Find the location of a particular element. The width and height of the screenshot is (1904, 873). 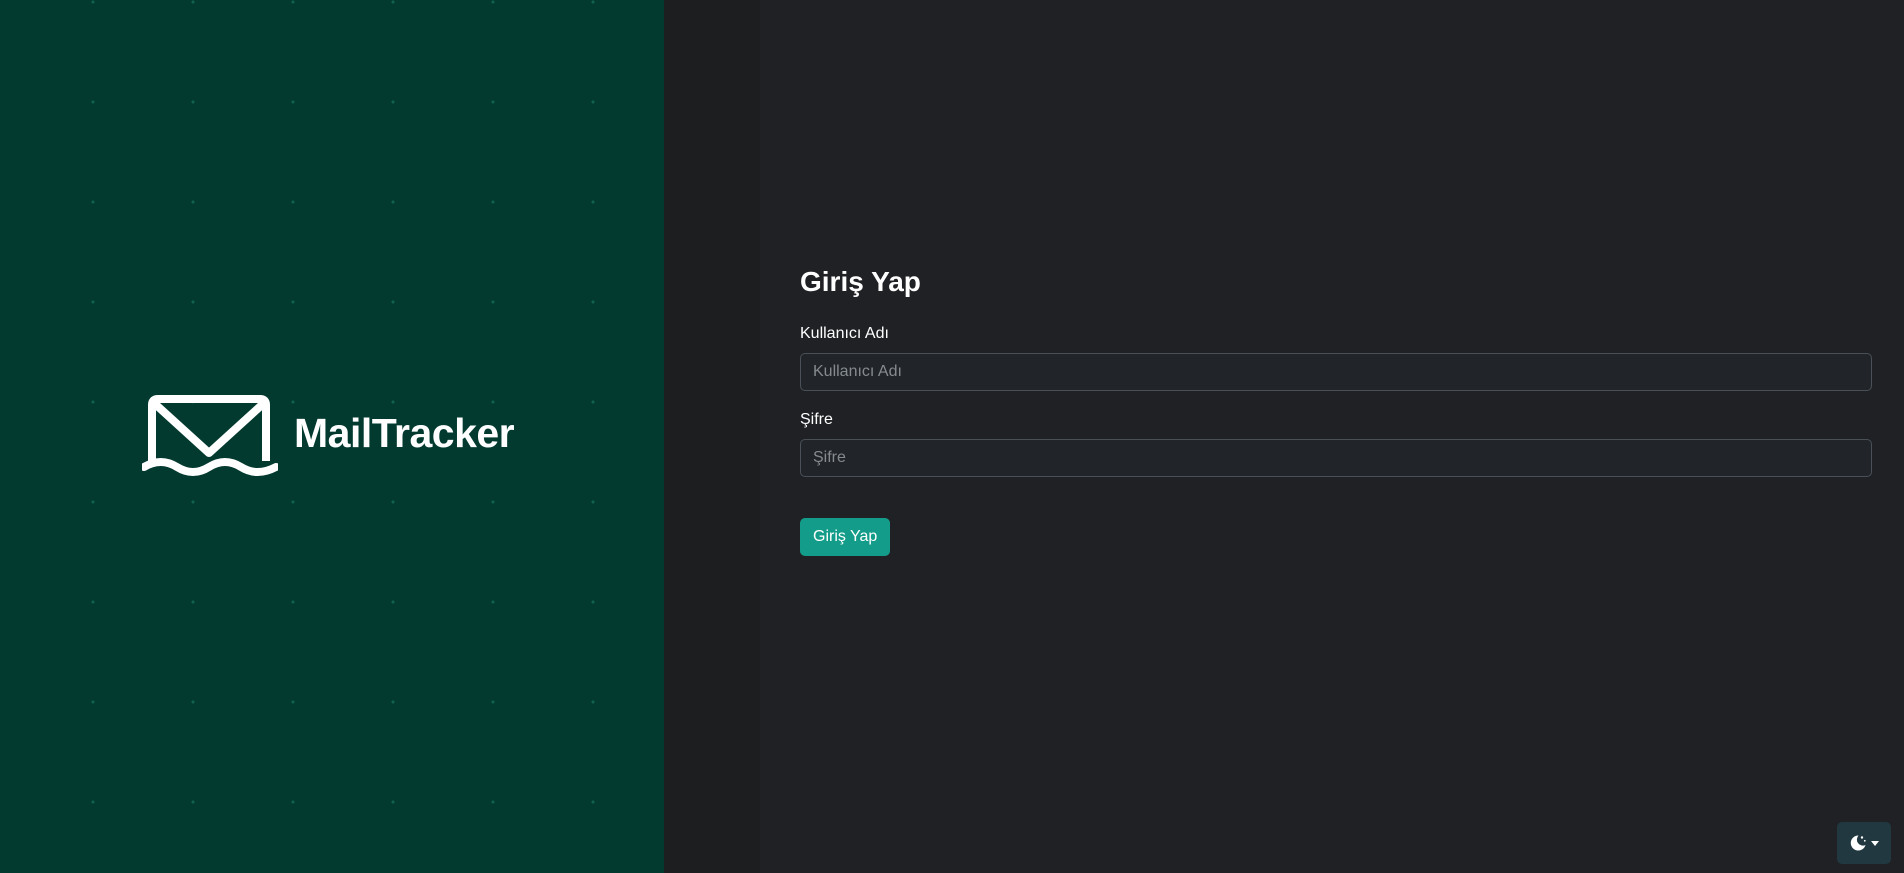

password-label: Şifre is located at coordinates (816, 419).